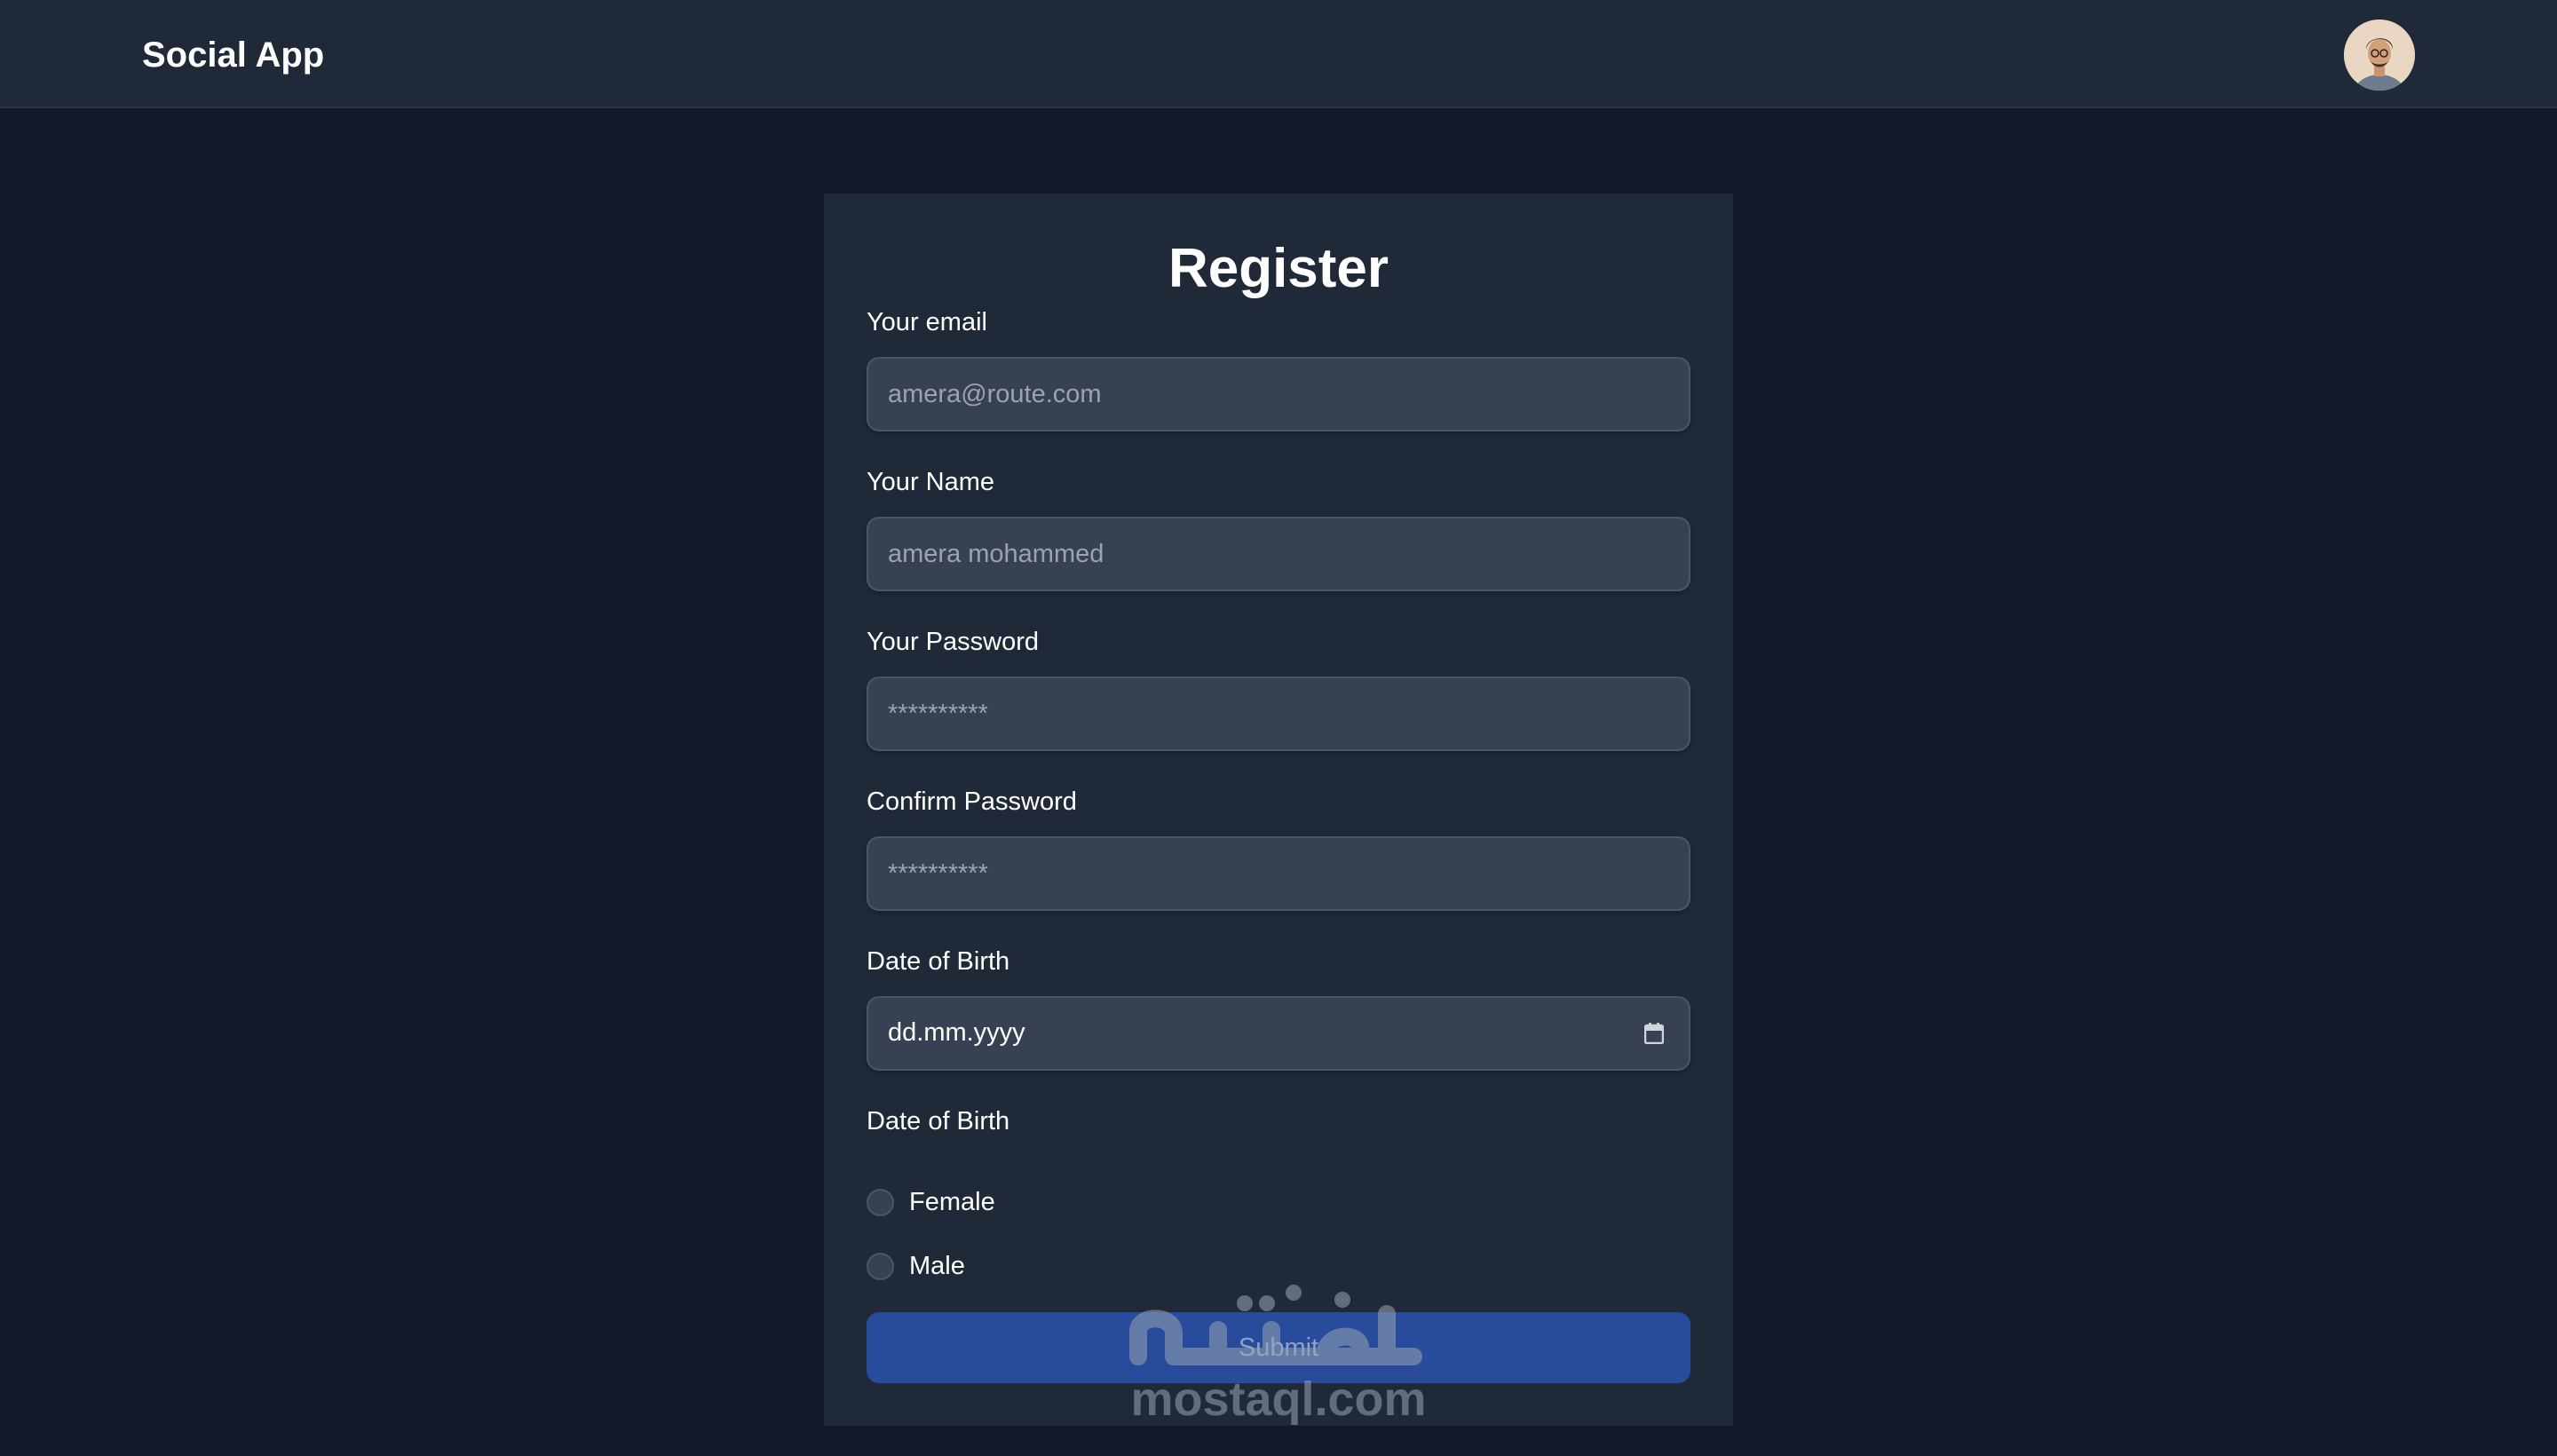 The image size is (2557, 1456). Describe the element at coordinates (953, 642) in the screenshot. I see `password-label: Your Password` at that location.